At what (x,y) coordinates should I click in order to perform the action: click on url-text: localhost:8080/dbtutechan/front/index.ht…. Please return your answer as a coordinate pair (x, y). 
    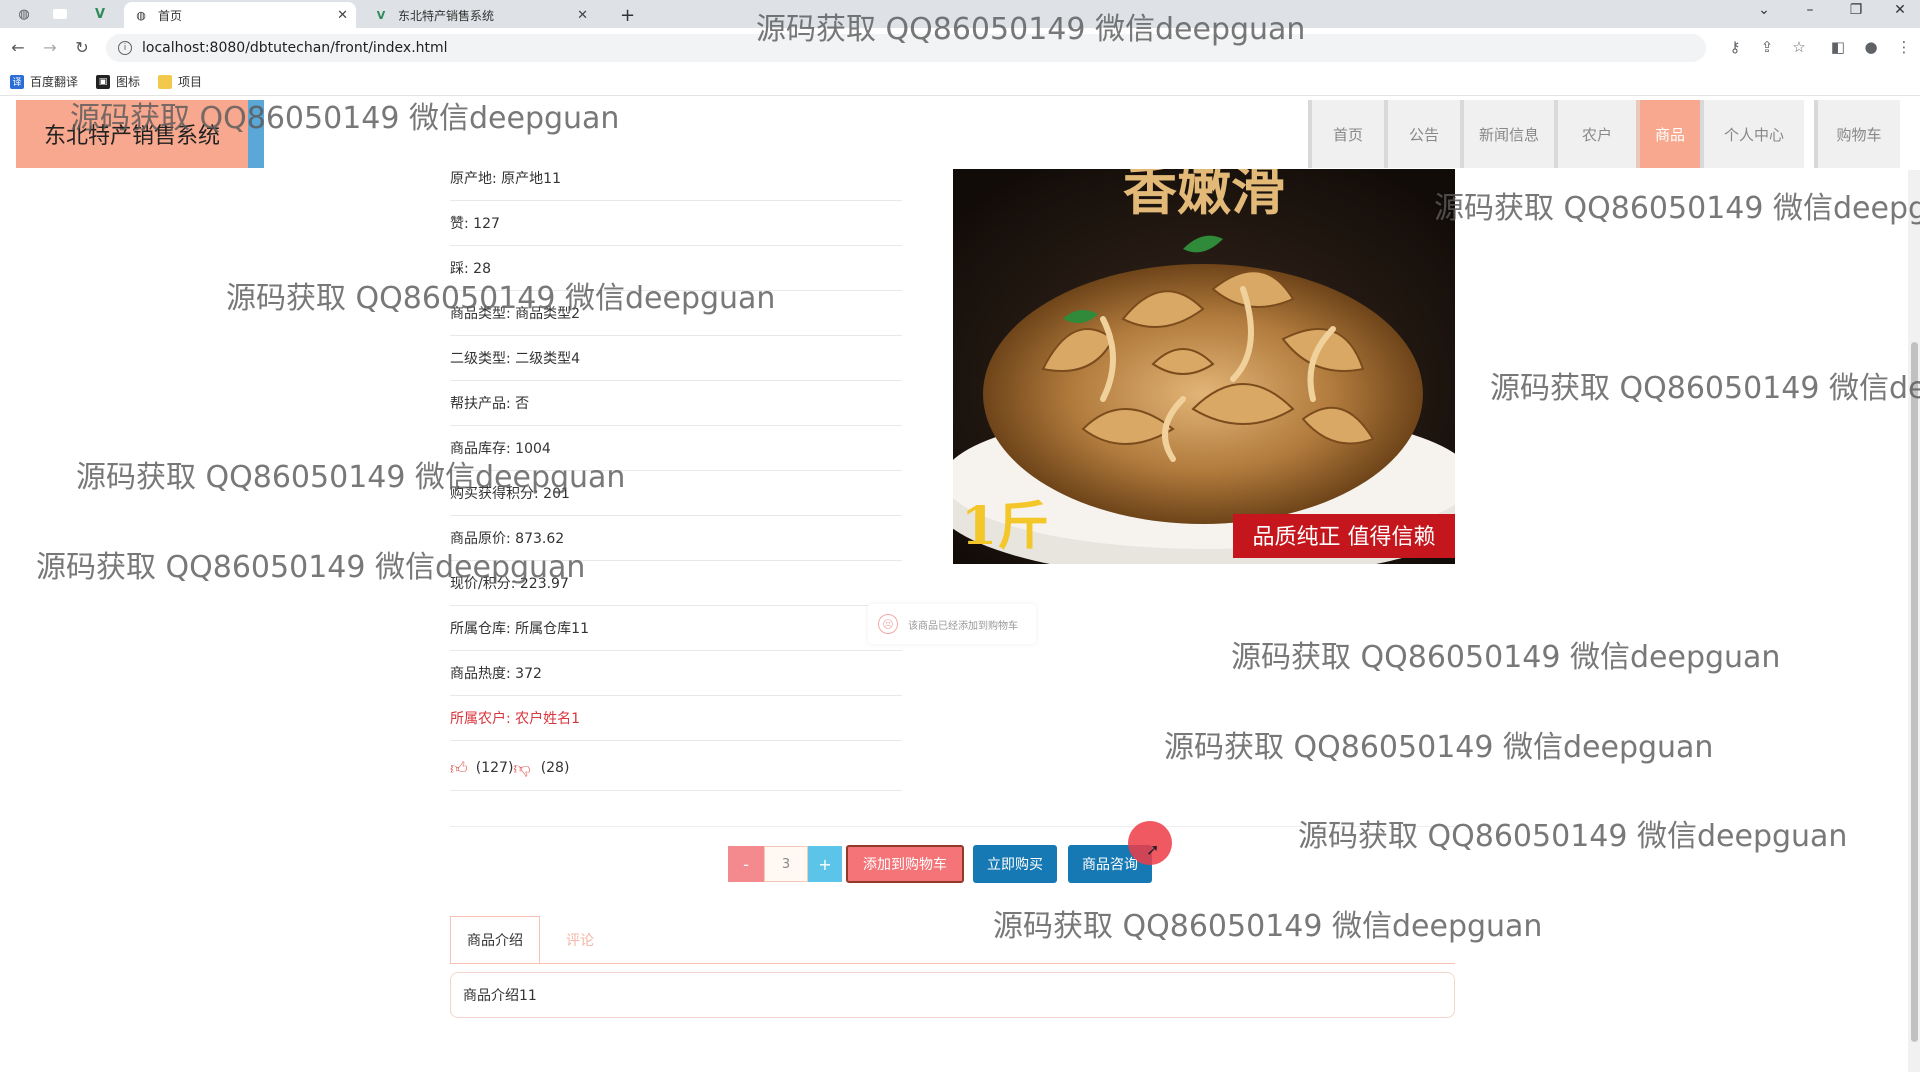
    Looking at the image, I should click on (295, 48).